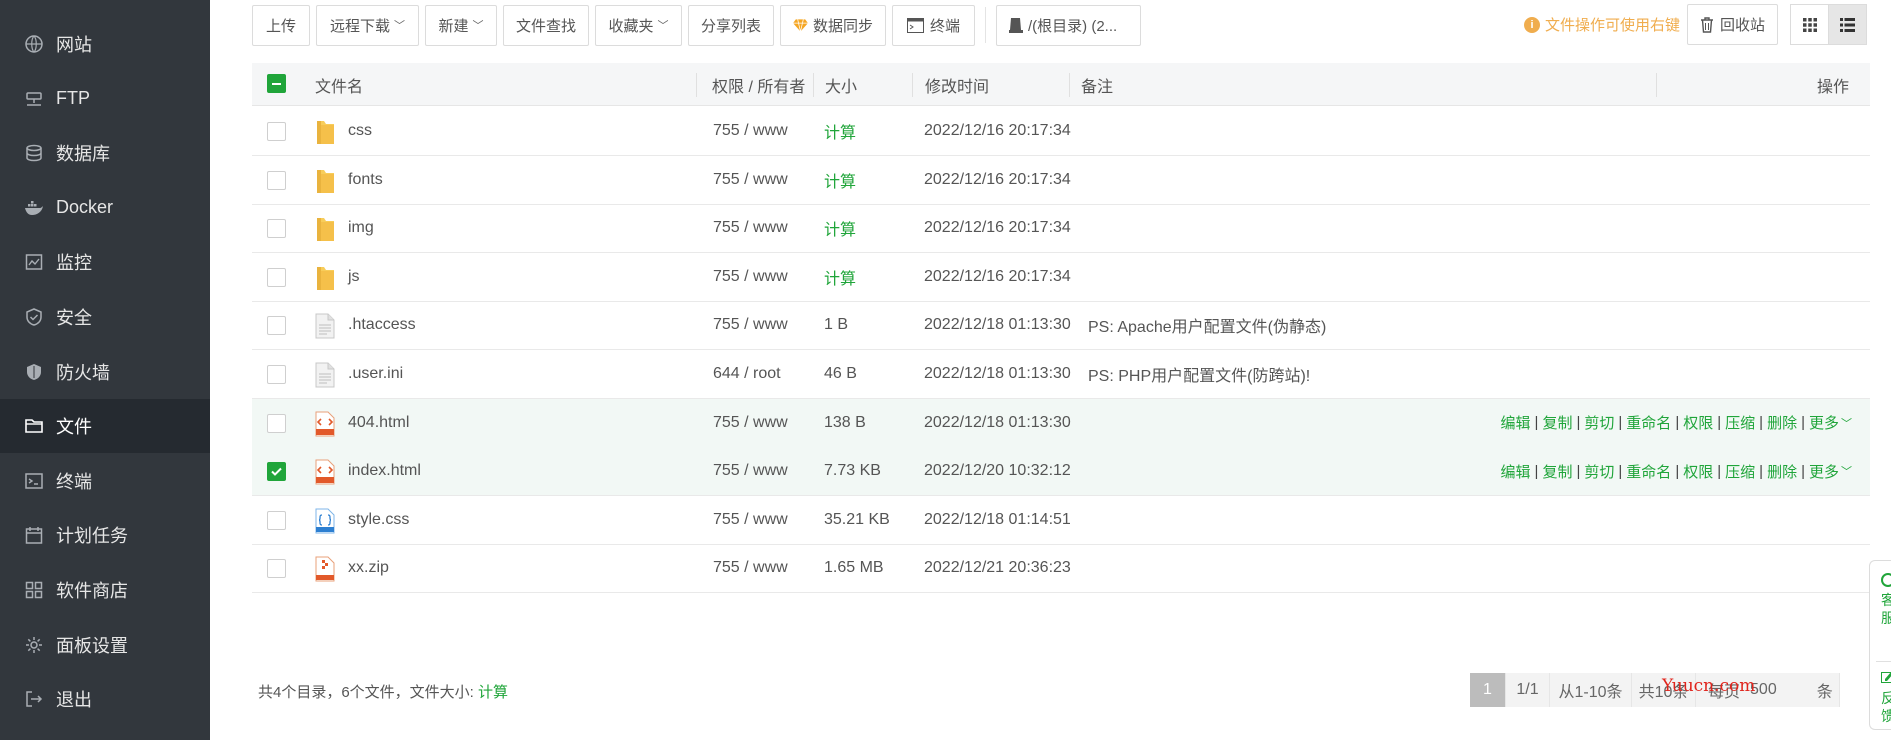  Describe the element at coordinates (1880, 645) in the screenshot. I see `service-tab: 客服 反馈` at that location.